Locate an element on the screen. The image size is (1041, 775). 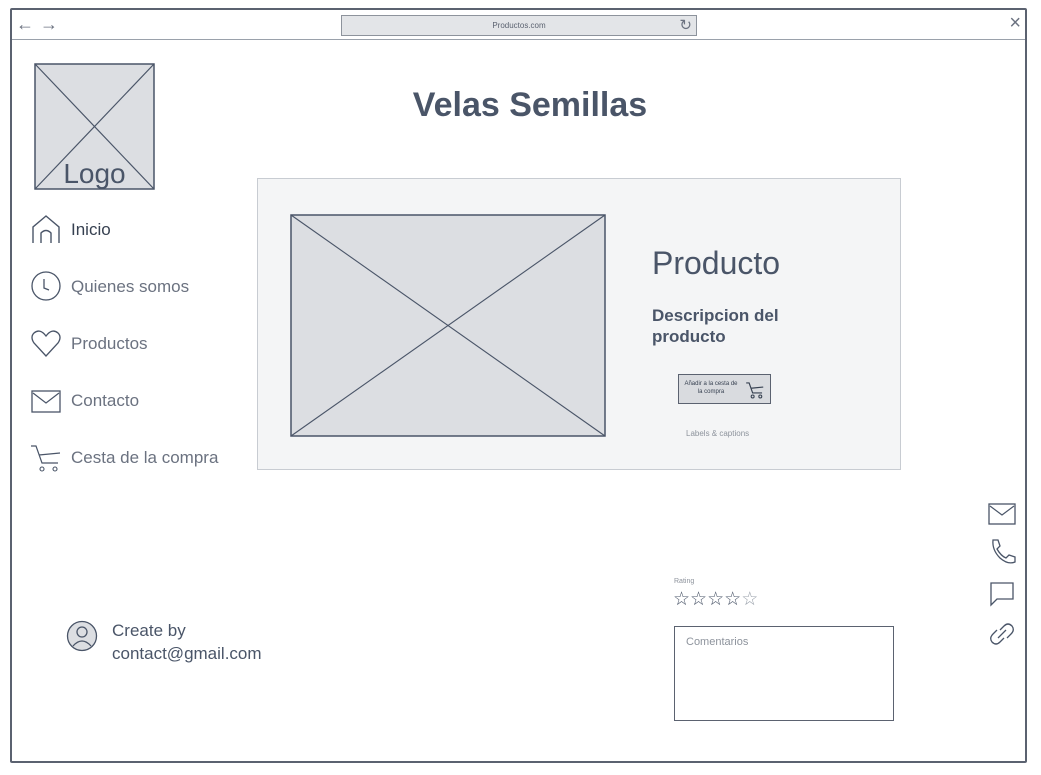
sidebar-item-productos: Productos is located at coordinates (140, 343).